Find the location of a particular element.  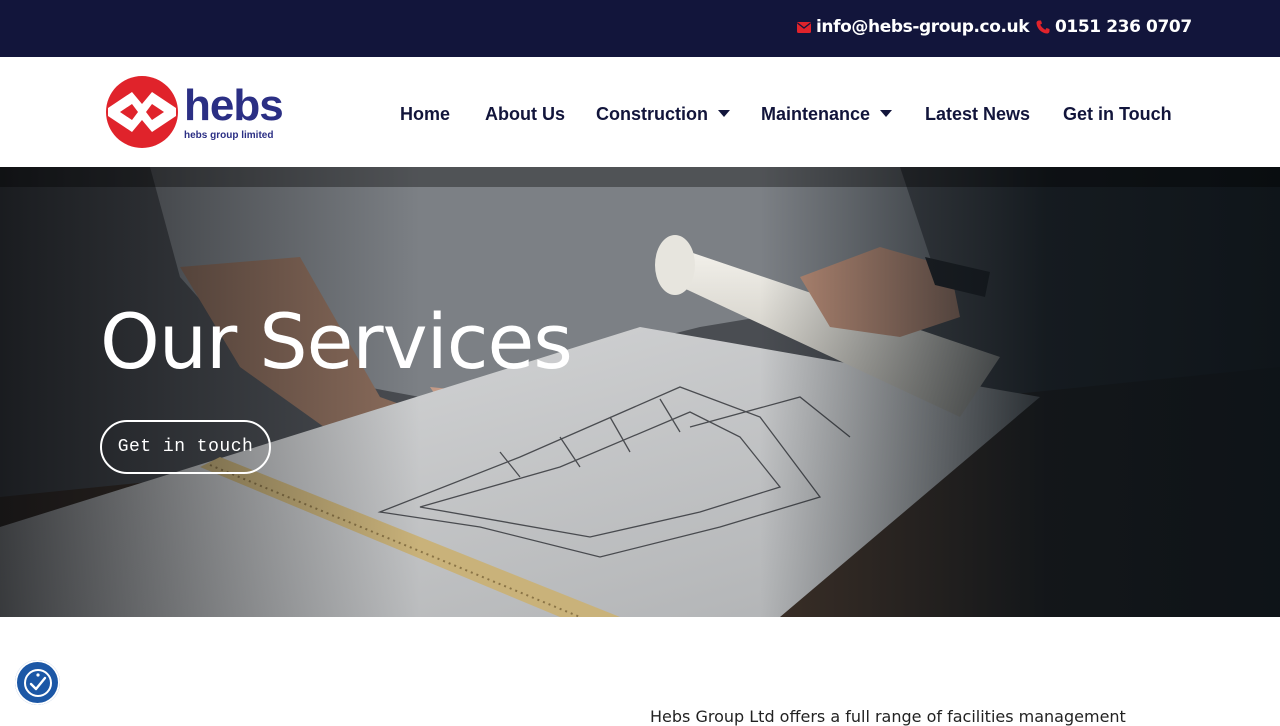

phone-text: 0151 236 0707 is located at coordinates (1123, 27).